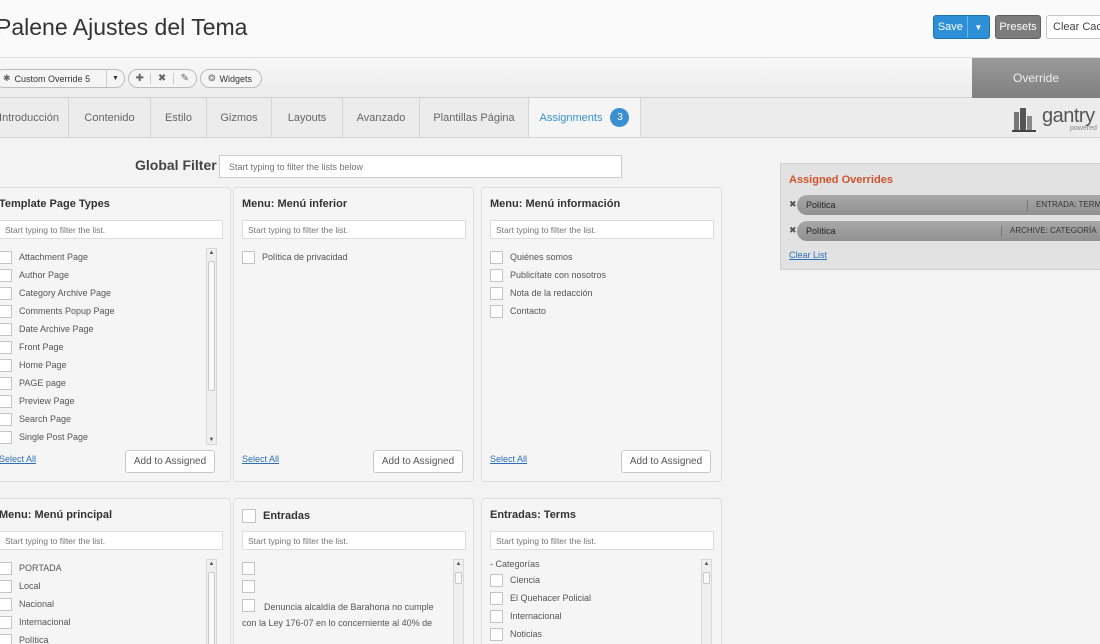 The height and width of the screenshot is (644, 1100). Describe the element at coordinates (239, 117) in the screenshot. I see `tab-gizmos: Gizmos` at that location.